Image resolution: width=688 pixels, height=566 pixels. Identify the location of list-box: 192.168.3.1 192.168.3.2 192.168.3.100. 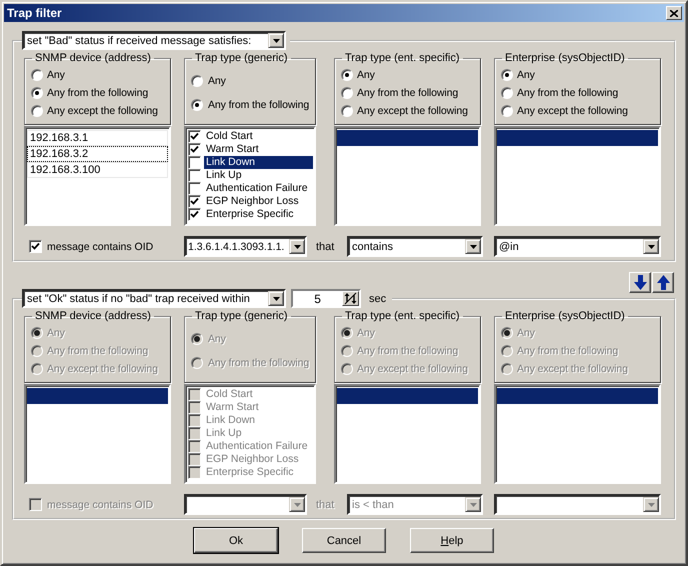
(97, 176).